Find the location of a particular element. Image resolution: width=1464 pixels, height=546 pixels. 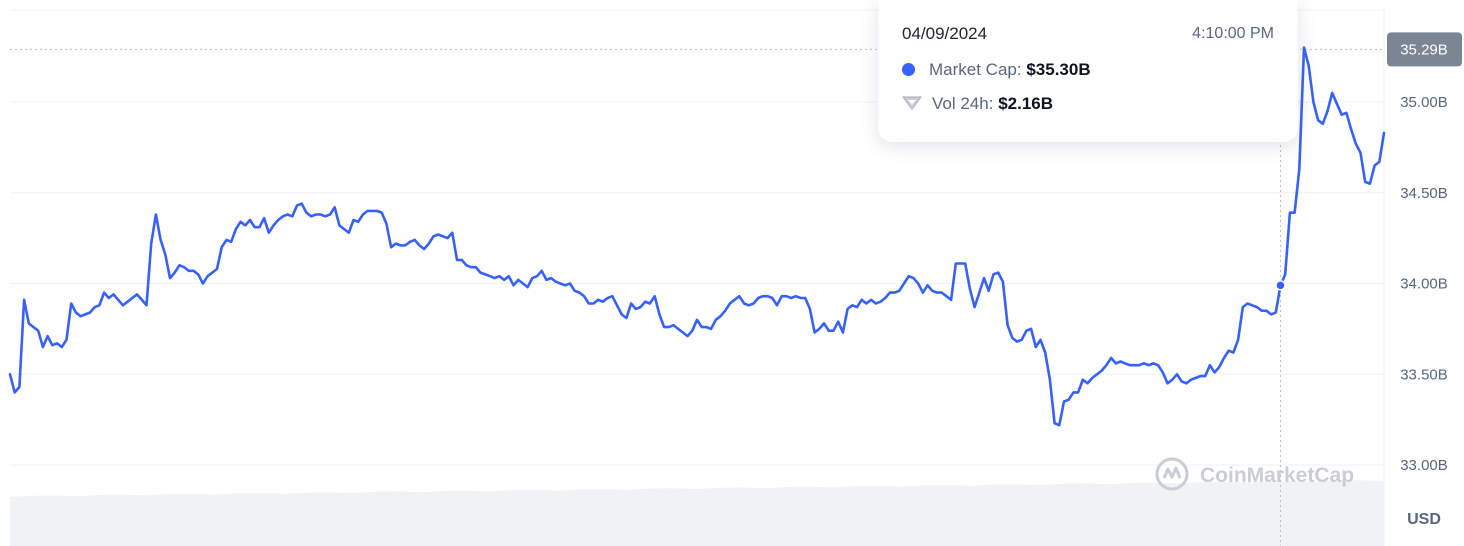

tooltip-market-cap-value: $35.30B is located at coordinates (1058, 69).